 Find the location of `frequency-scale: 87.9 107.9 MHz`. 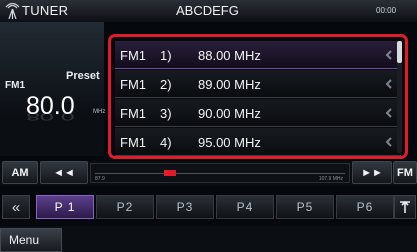

frequency-scale: 87.9 107.9 MHz is located at coordinates (220, 173).